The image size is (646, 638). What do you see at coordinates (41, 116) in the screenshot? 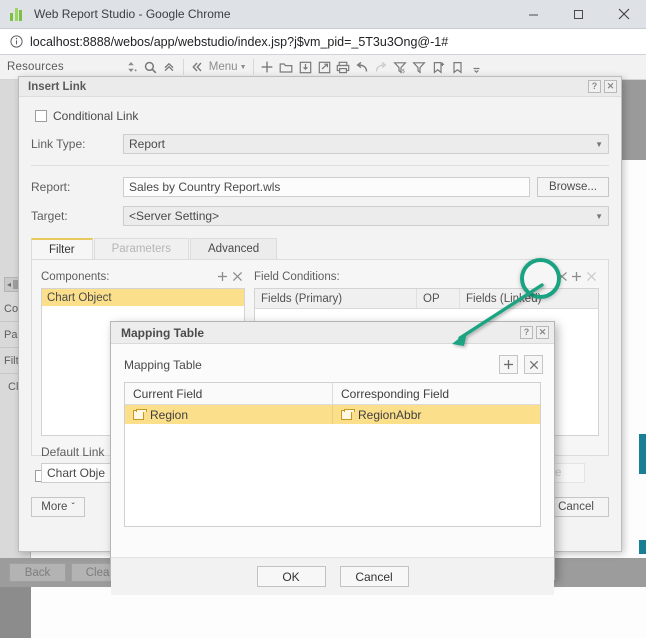
I see `conditional-link-checkbox` at bounding box center [41, 116].